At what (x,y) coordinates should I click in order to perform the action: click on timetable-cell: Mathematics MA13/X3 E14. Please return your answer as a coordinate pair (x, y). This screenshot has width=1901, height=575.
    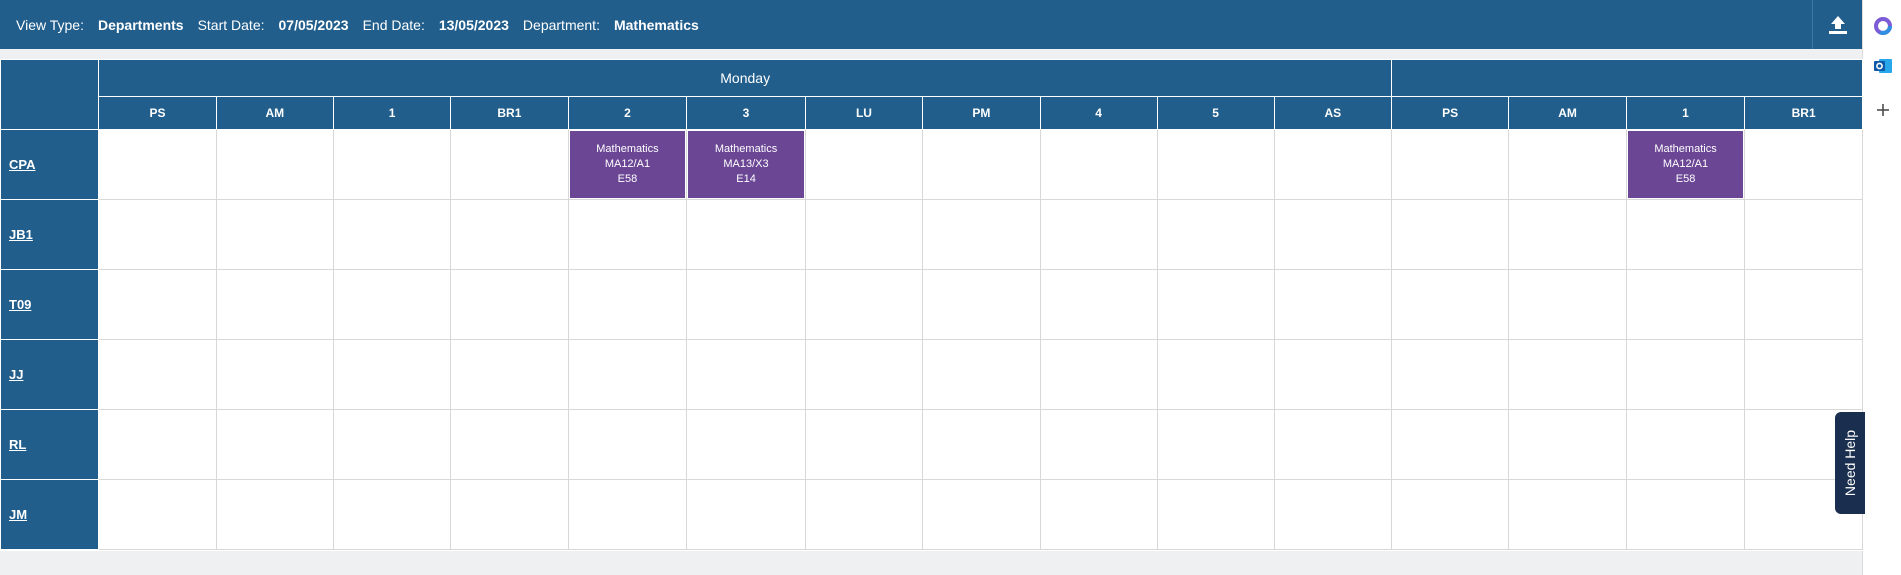
    Looking at the image, I should click on (746, 164).